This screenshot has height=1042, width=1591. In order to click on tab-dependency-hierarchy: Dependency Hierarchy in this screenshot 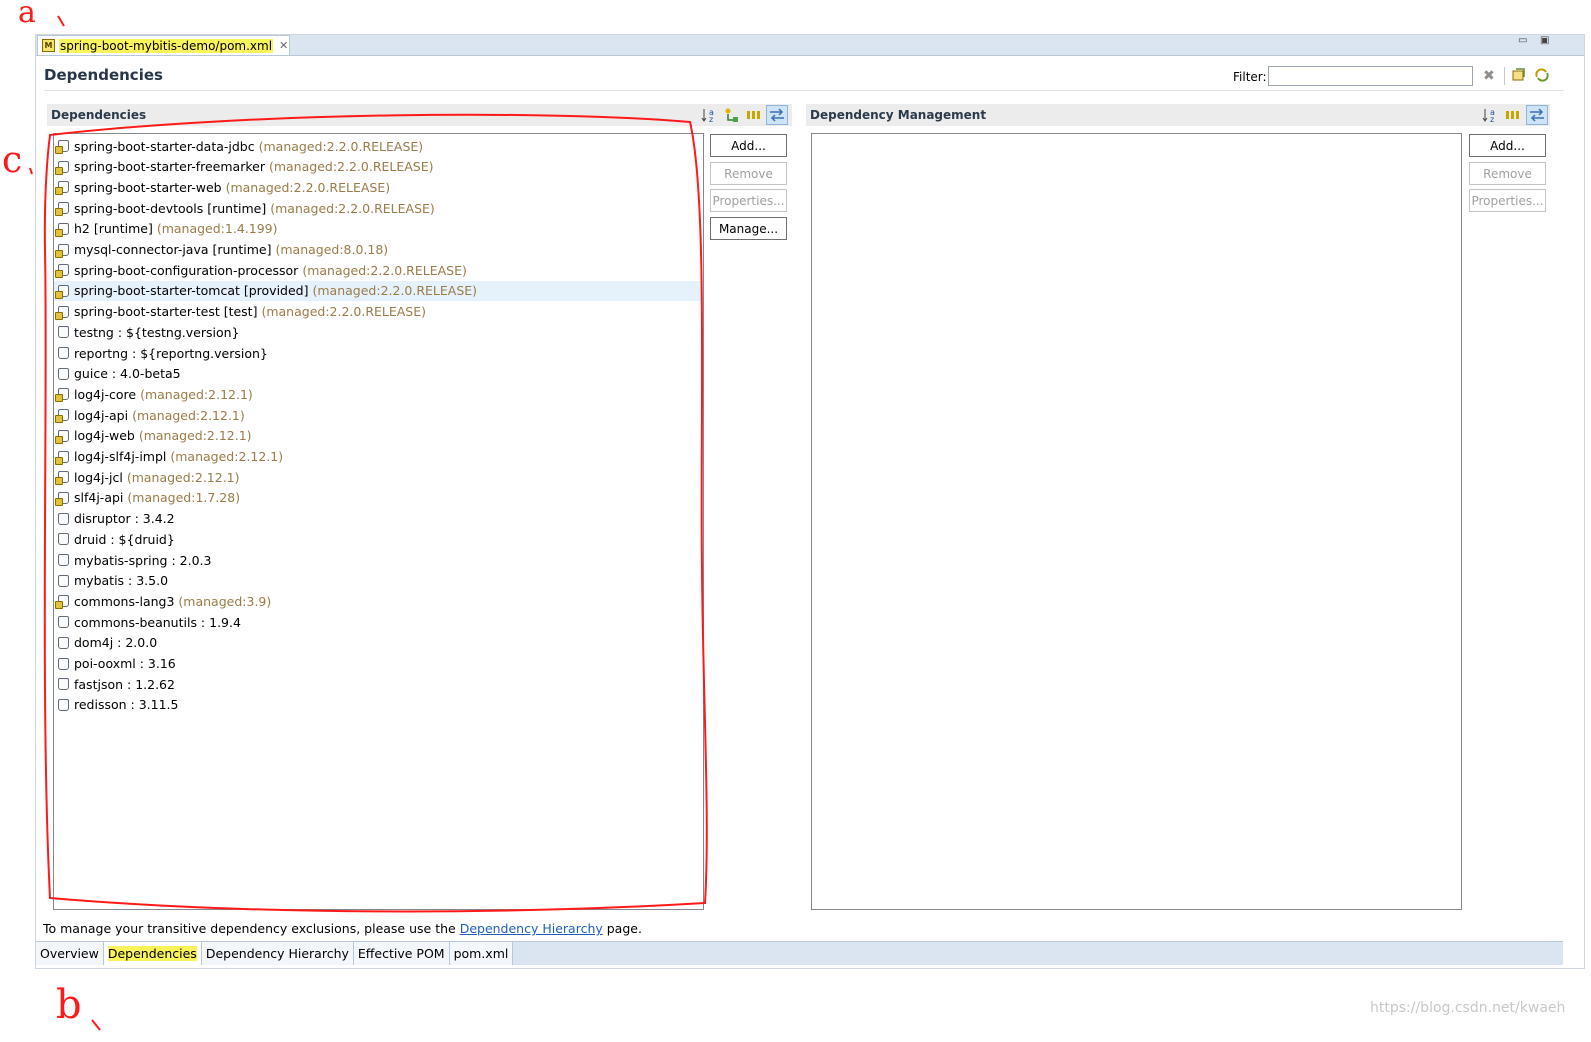, I will do `click(277, 953)`.